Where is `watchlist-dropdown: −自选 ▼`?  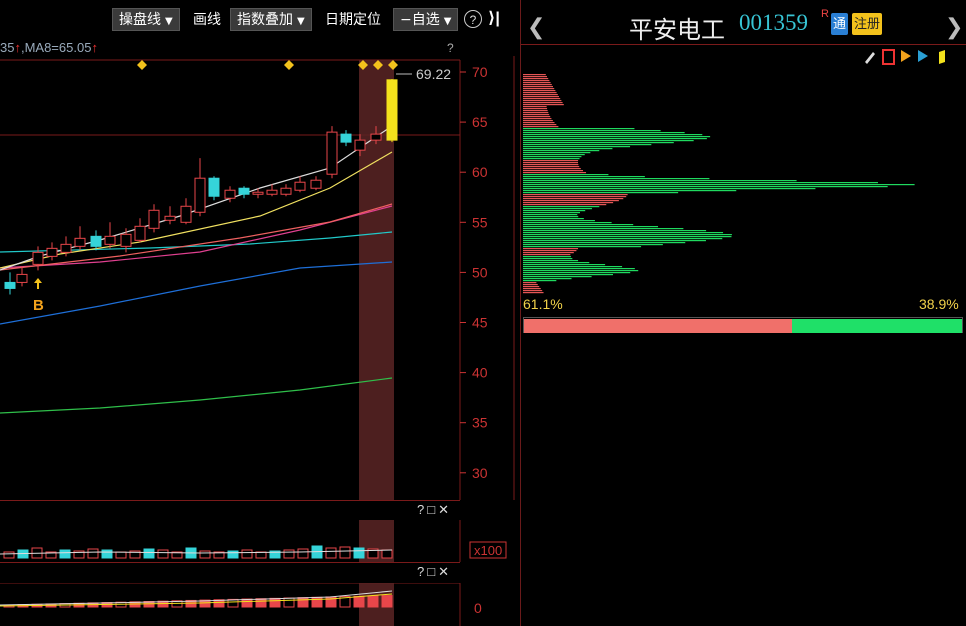 watchlist-dropdown: −自选 ▼ is located at coordinates (426, 19).